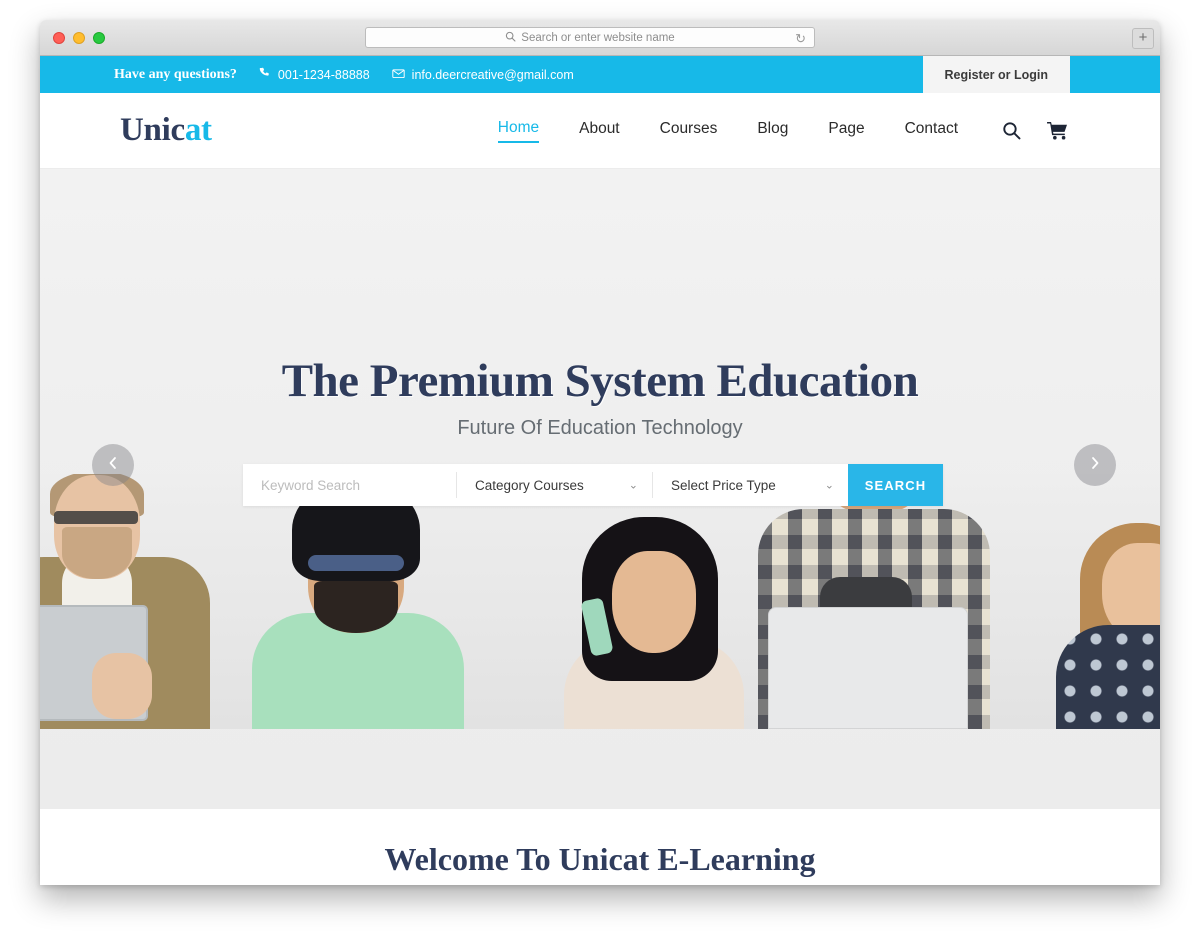 The height and width of the screenshot is (946, 1200). I want to click on logo-text-main: Unic, so click(152, 130).